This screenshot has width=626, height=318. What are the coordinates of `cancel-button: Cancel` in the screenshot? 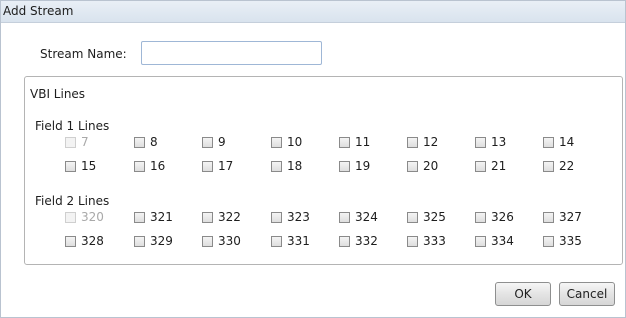 It's located at (587, 294).